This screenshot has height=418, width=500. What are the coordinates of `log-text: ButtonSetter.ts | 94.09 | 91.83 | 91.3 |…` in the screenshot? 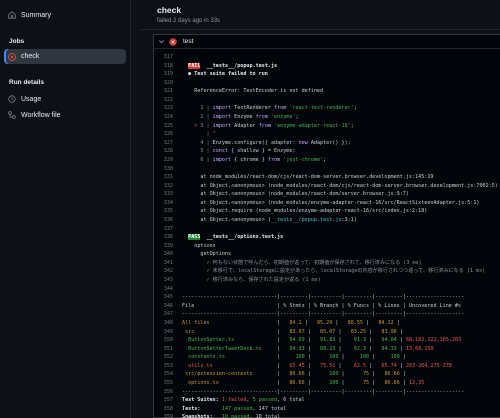 It's located at (321, 340).